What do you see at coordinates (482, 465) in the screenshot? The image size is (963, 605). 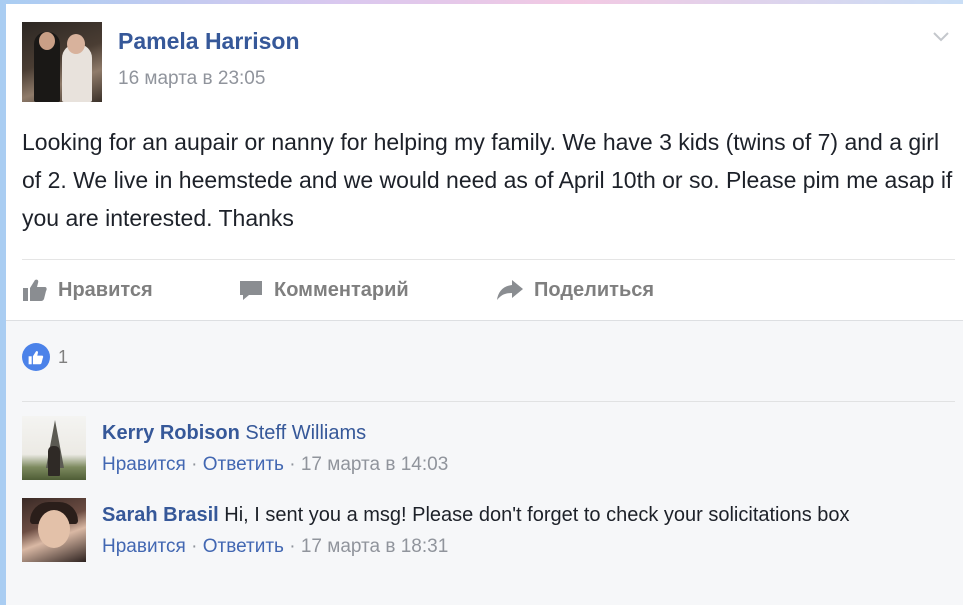 I see `comment-meta: Нравится · Ответить · 17 марта в 14:03` at bounding box center [482, 465].